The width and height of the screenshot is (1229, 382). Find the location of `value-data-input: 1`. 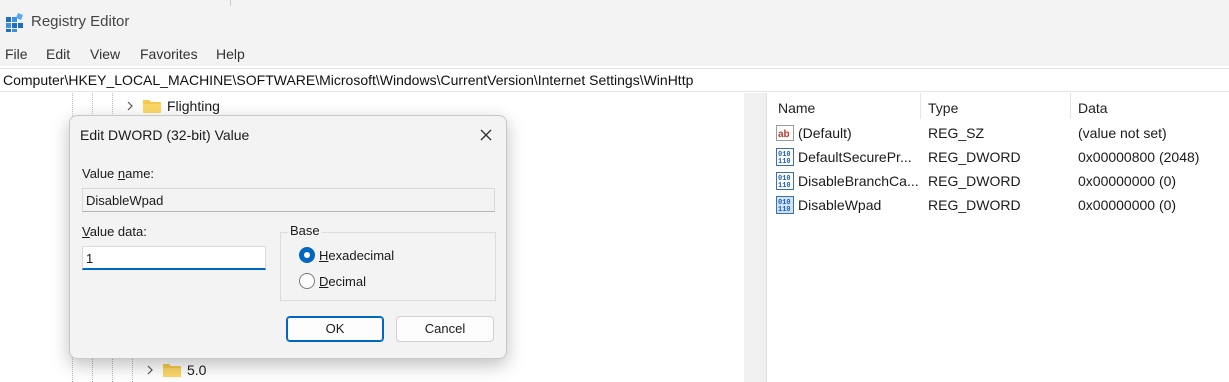

value-data-input: 1 is located at coordinates (174, 258).